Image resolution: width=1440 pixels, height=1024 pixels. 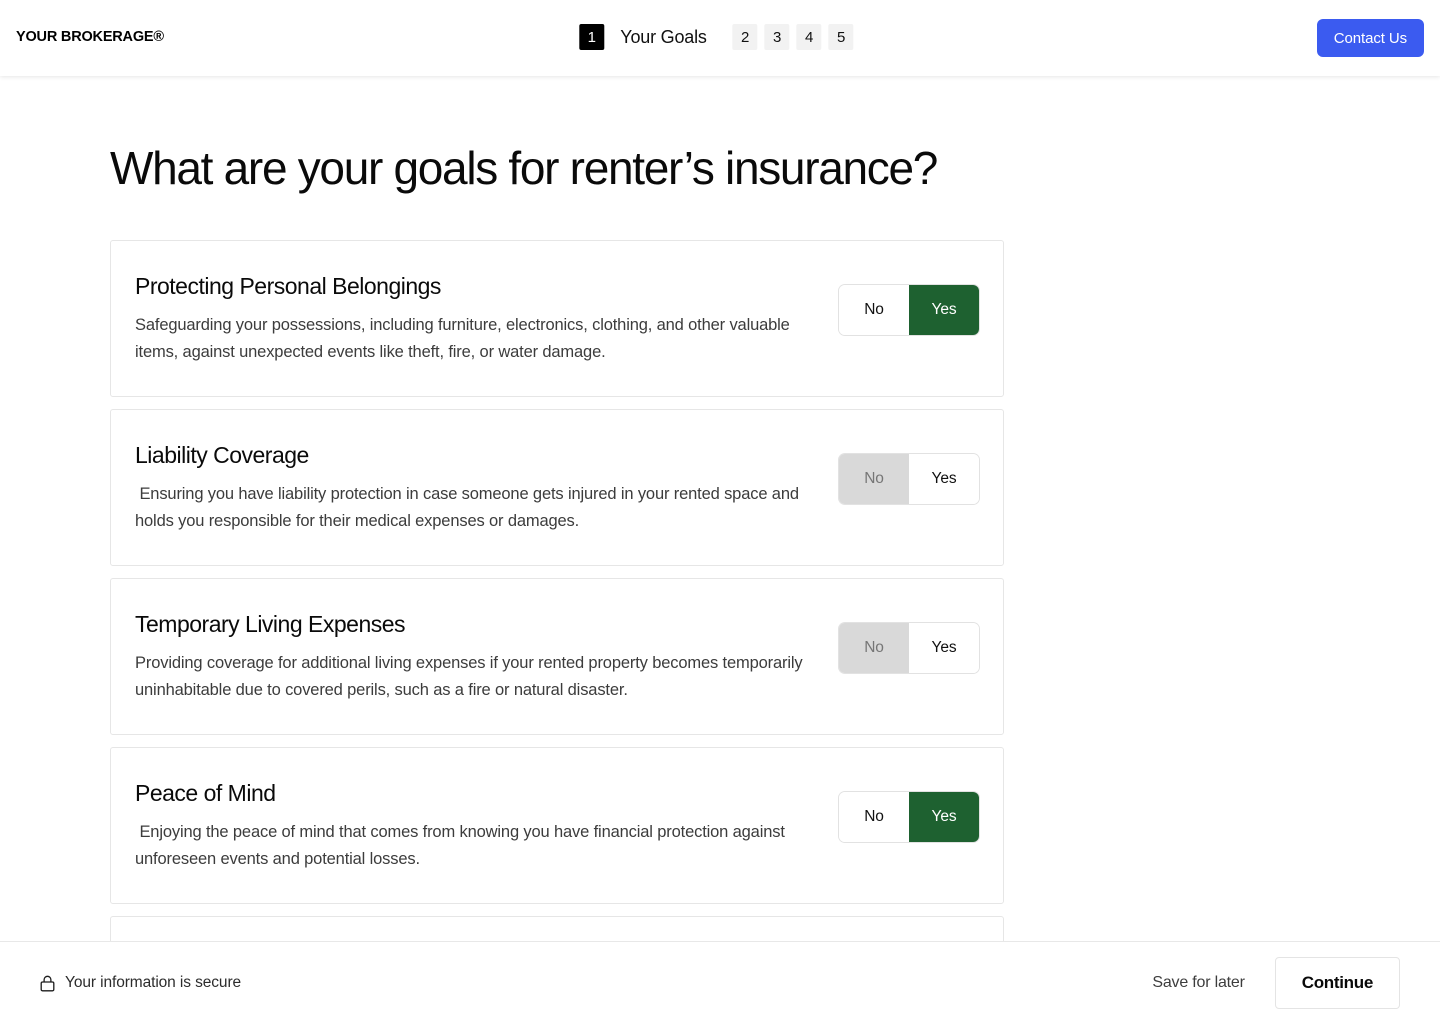 I want to click on step-1-label: Your Goals, so click(x=663, y=36).